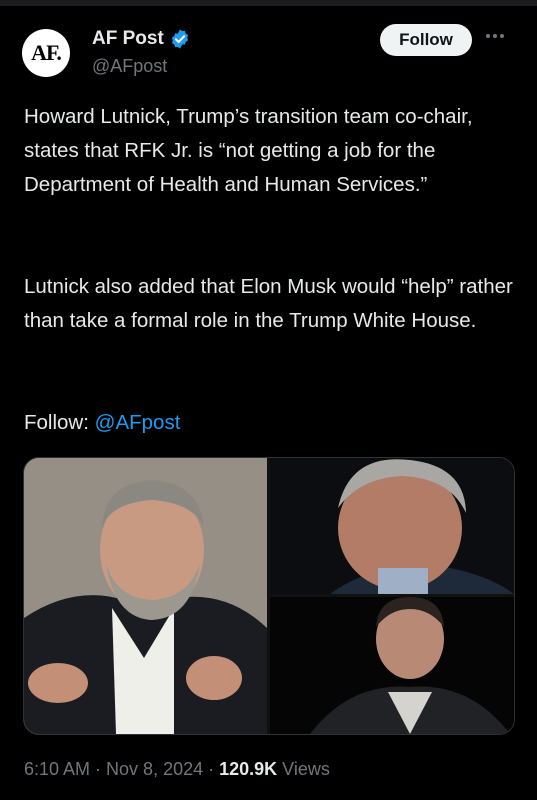 The width and height of the screenshot is (537, 800). I want to click on views-label: Views, so click(303, 769).